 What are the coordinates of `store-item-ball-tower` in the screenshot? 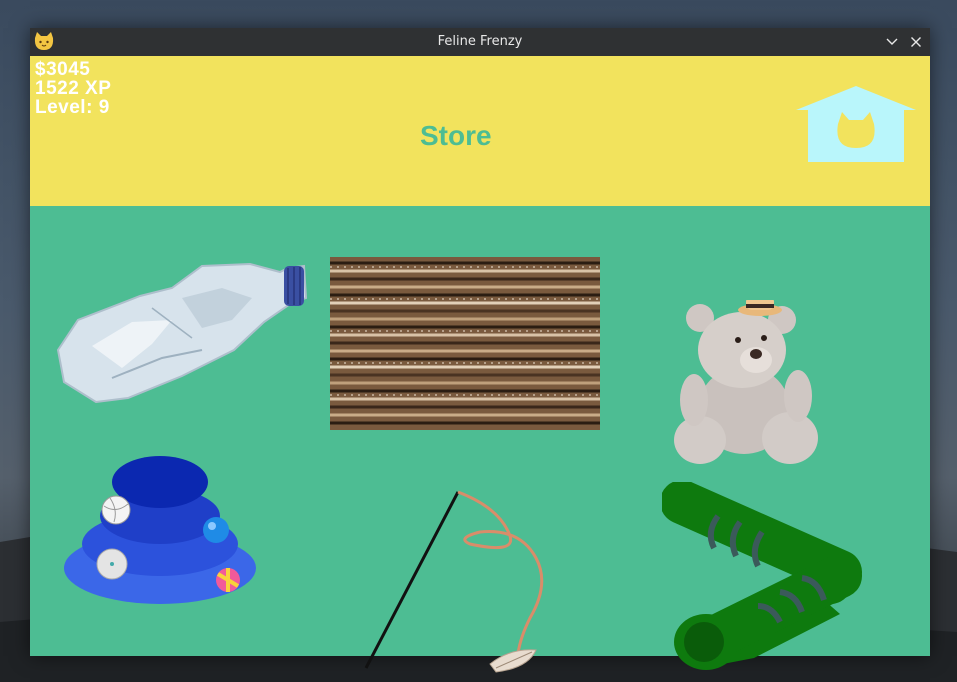 It's located at (160, 530).